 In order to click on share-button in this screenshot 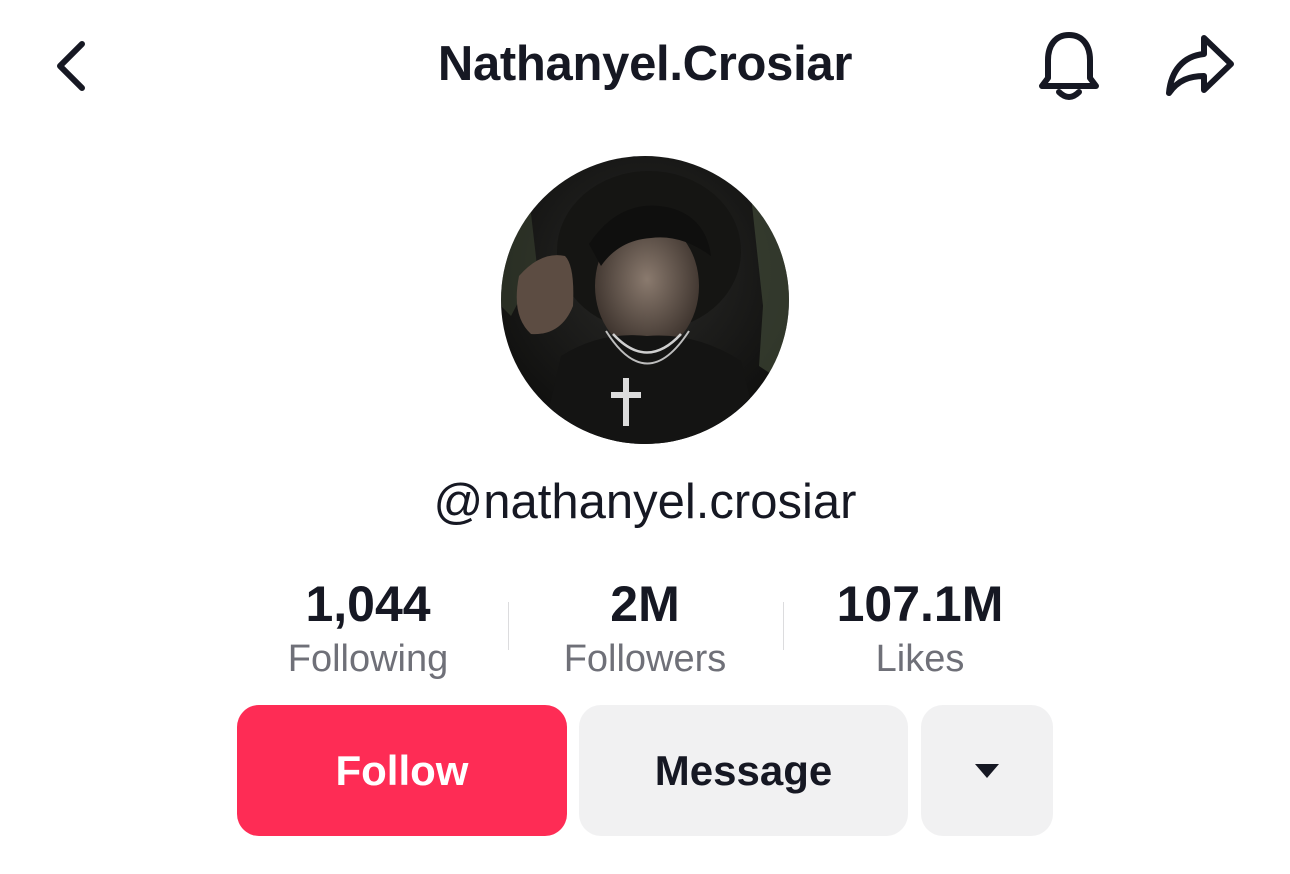, I will do `click(1200, 66)`.